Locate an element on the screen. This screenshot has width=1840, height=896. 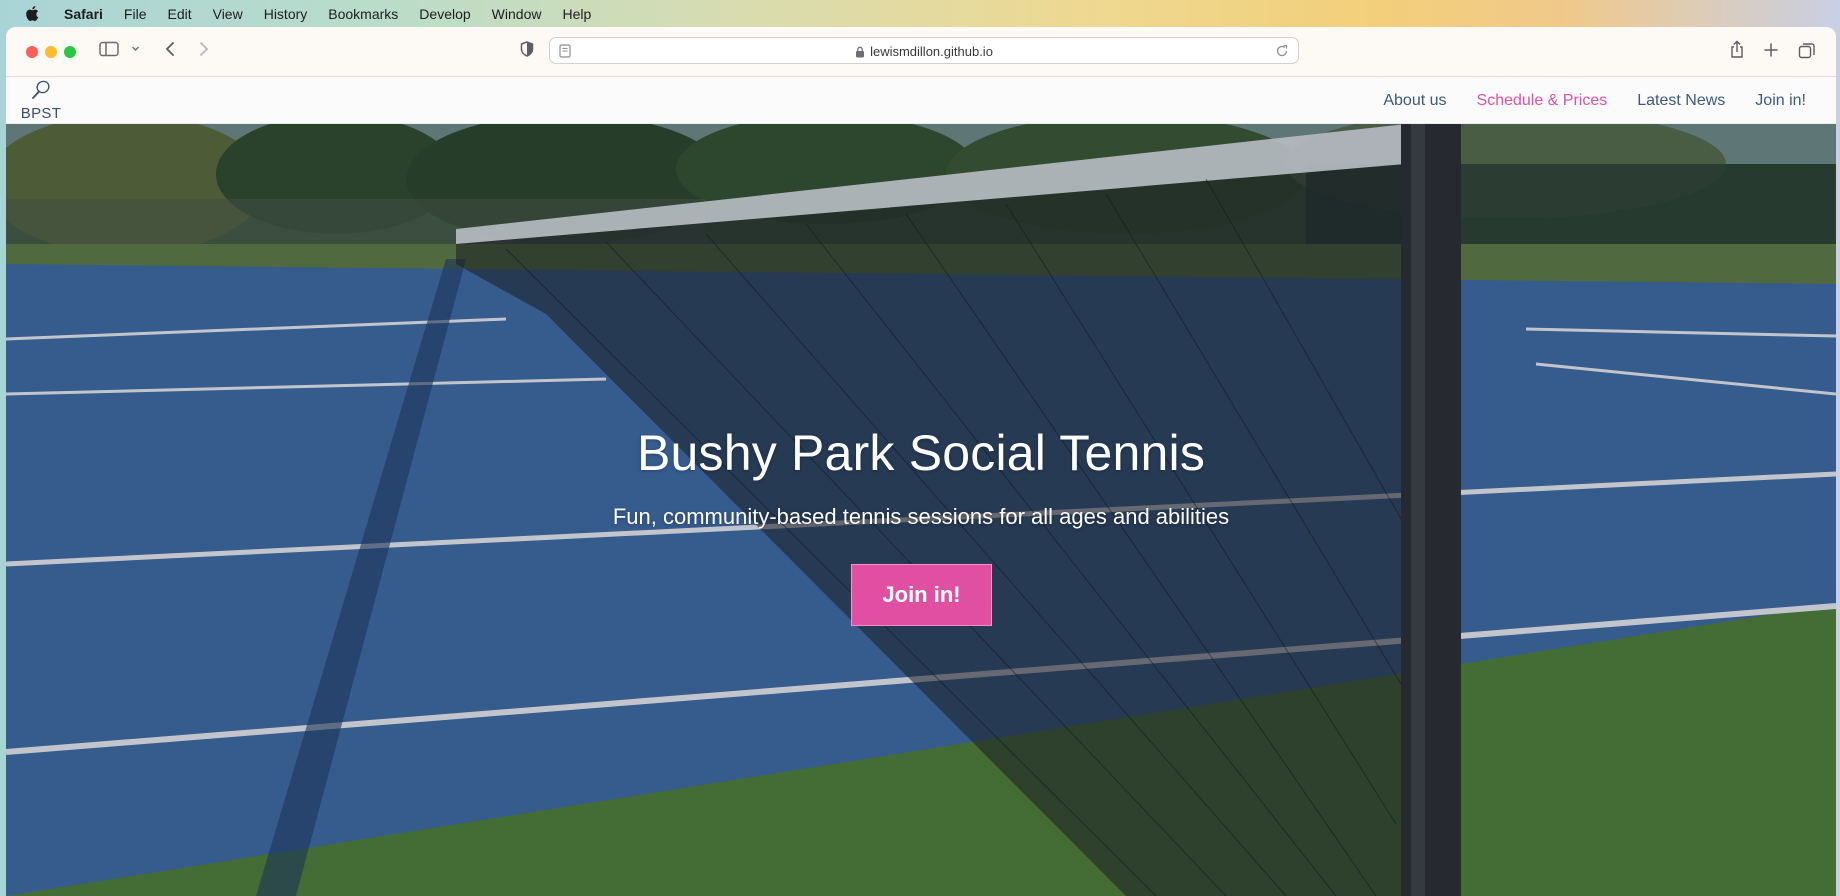
logo-text: BPST is located at coordinates (41, 113).